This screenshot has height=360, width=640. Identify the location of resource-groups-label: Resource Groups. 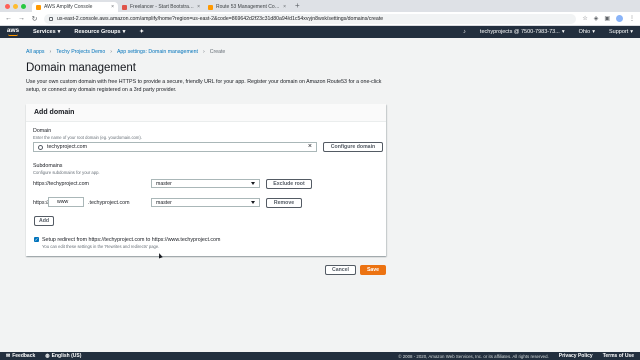
(97, 32).